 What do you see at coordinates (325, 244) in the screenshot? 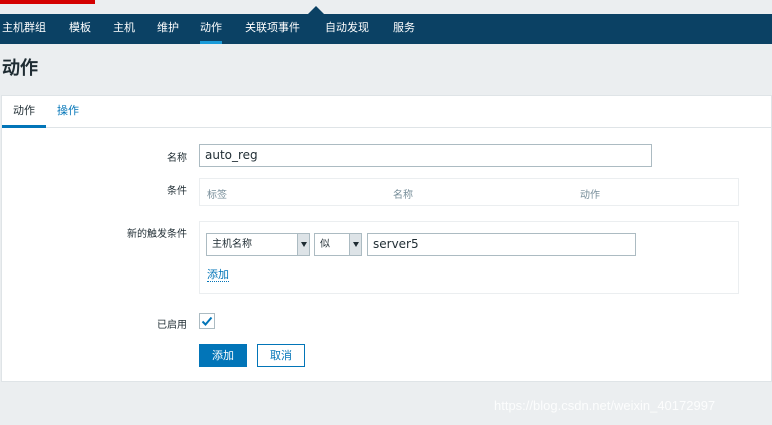
I see `condition-operator-value: 似` at bounding box center [325, 244].